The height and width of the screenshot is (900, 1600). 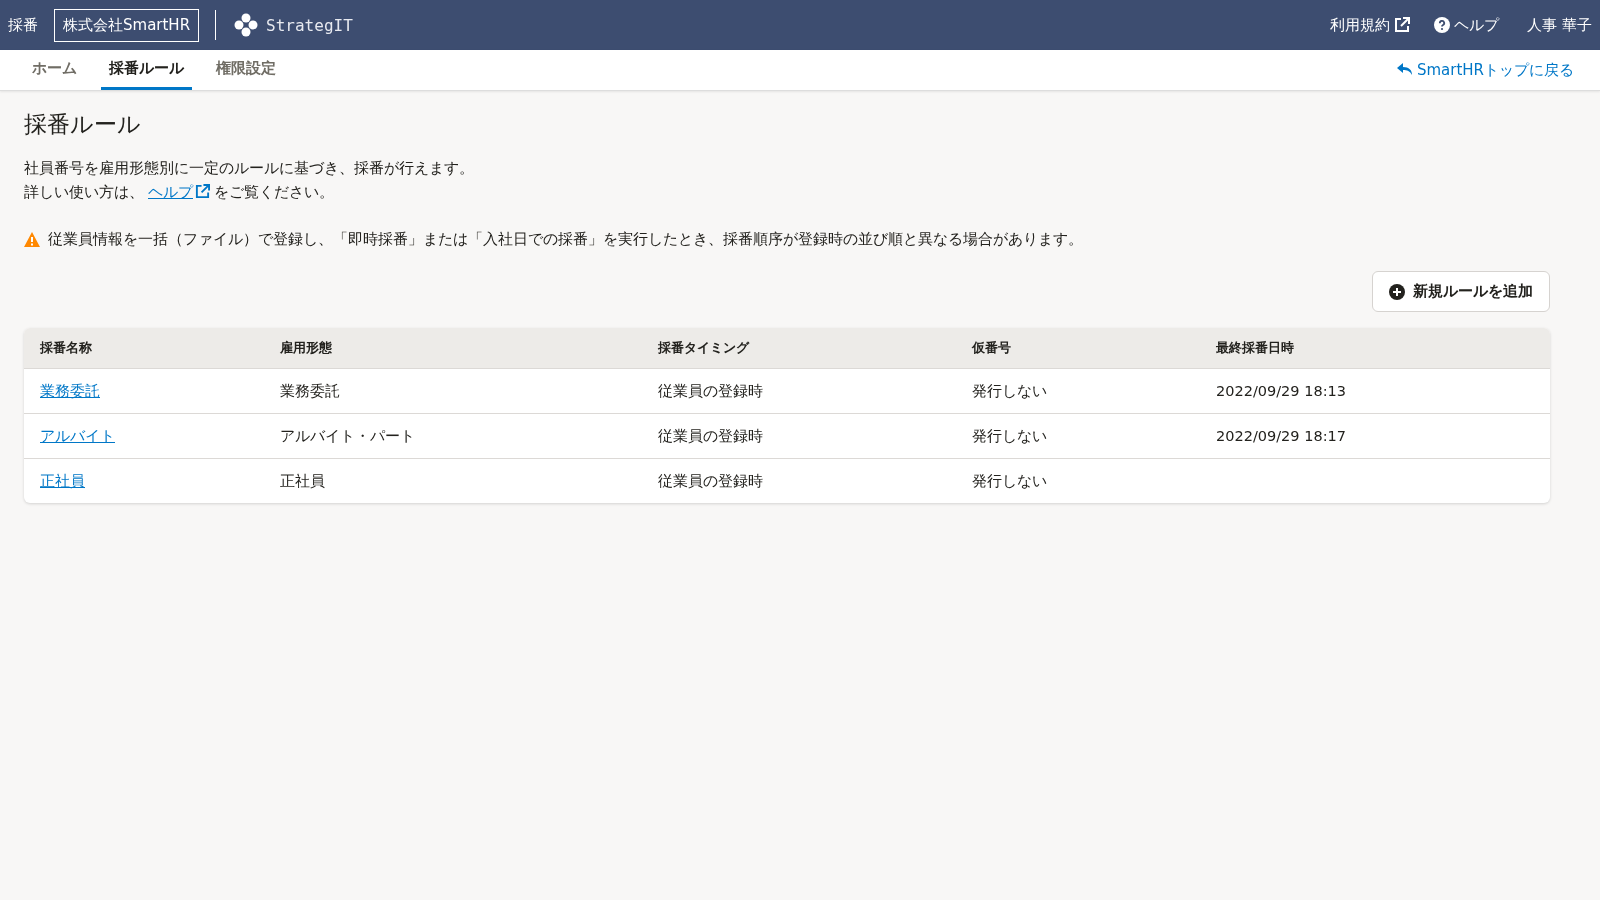 What do you see at coordinates (62, 481) in the screenshot?
I see `rule-link: 正社員` at bounding box center [62, 481].